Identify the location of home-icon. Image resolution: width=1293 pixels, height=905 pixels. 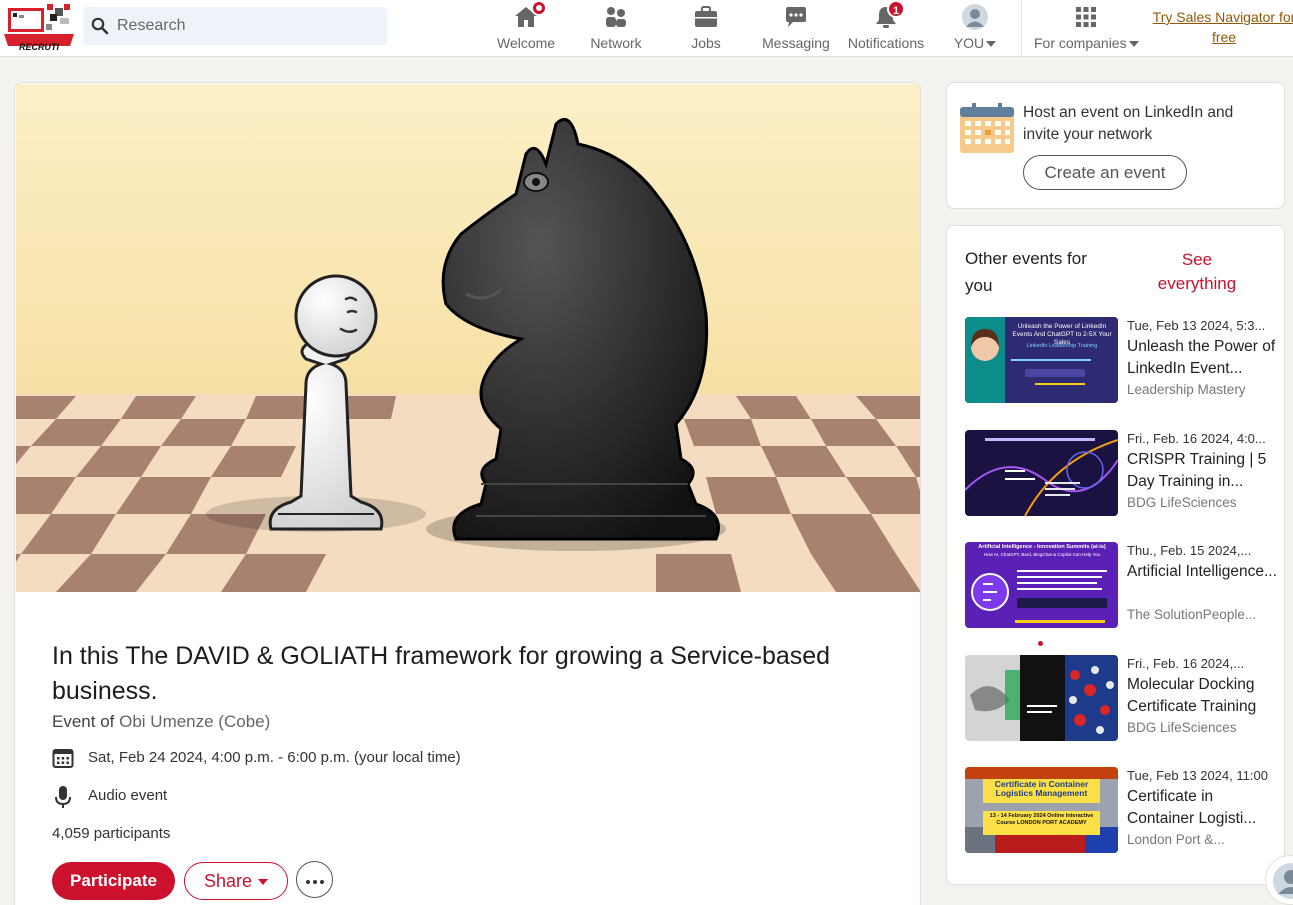
(530, 15).